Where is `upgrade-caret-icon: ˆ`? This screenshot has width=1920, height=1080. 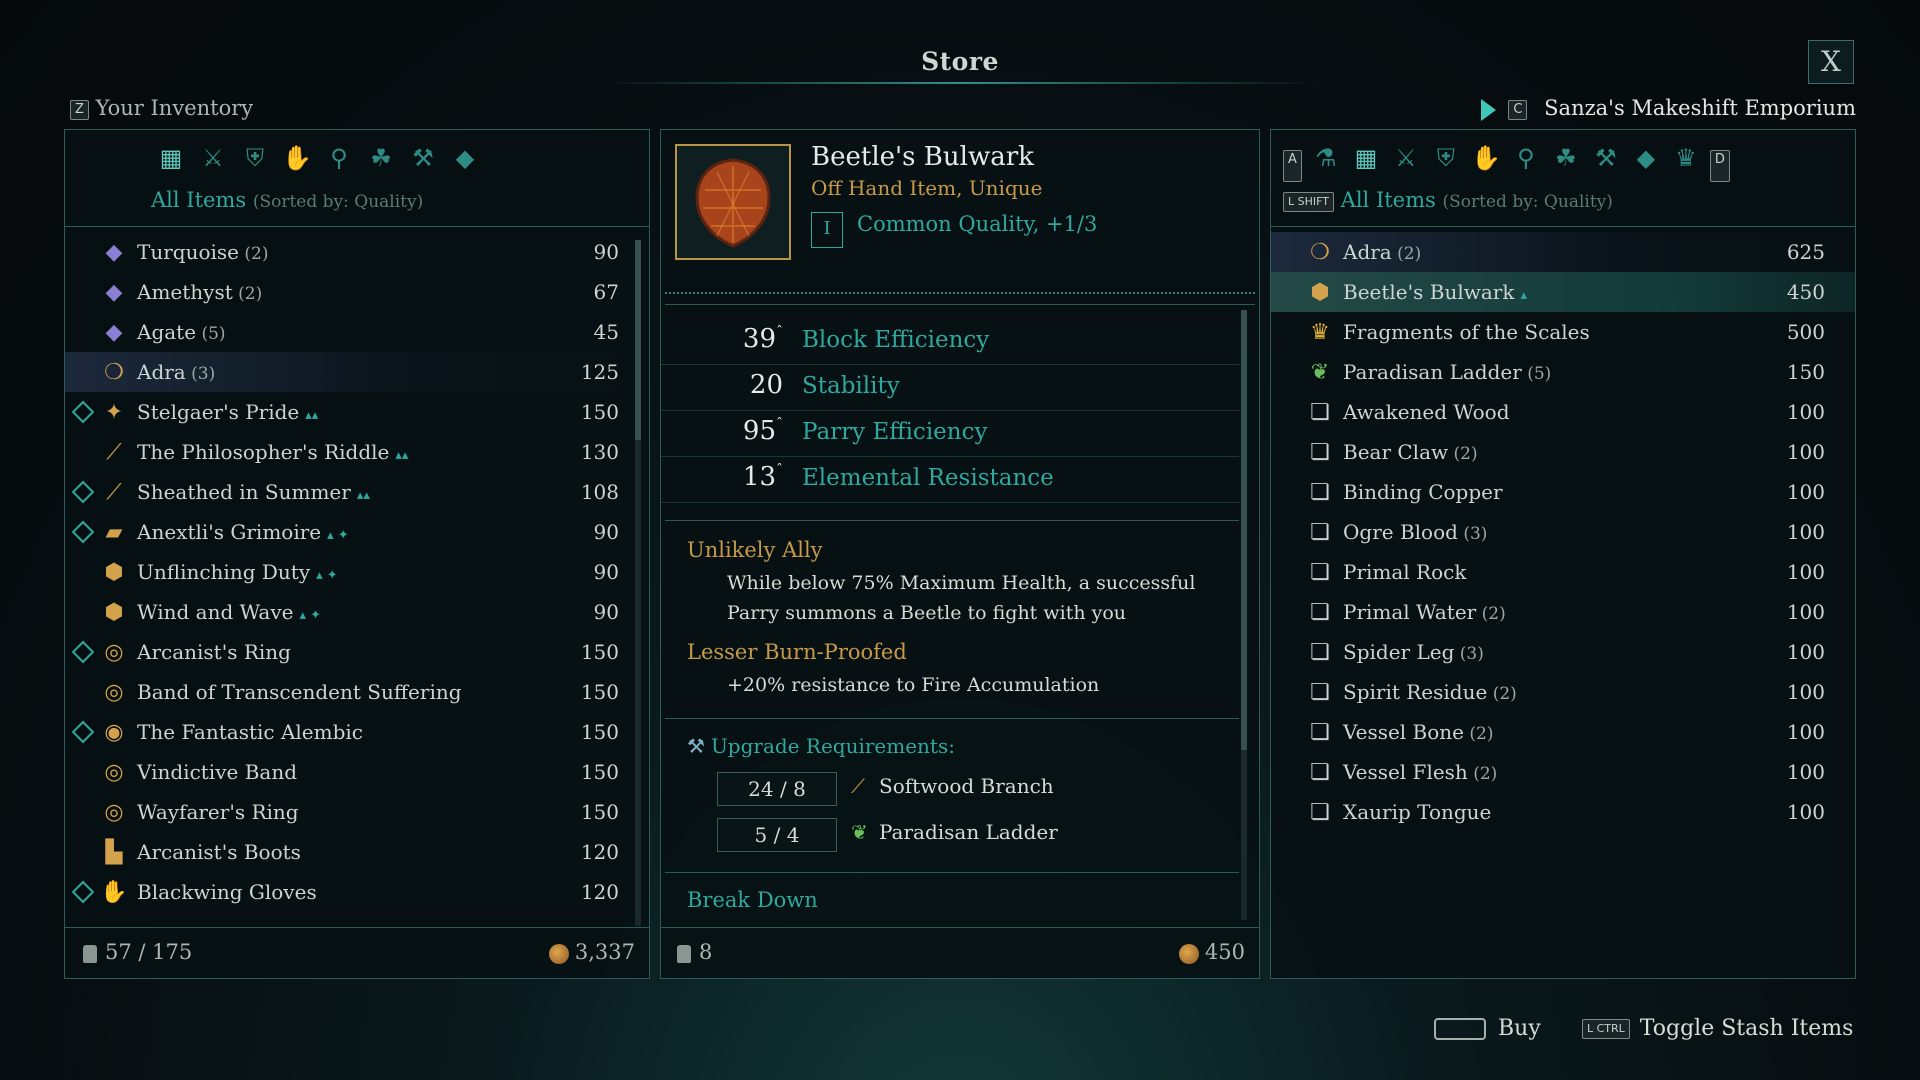
upgrade-caret-icon: ˆ is located at coordinates (779, 470).